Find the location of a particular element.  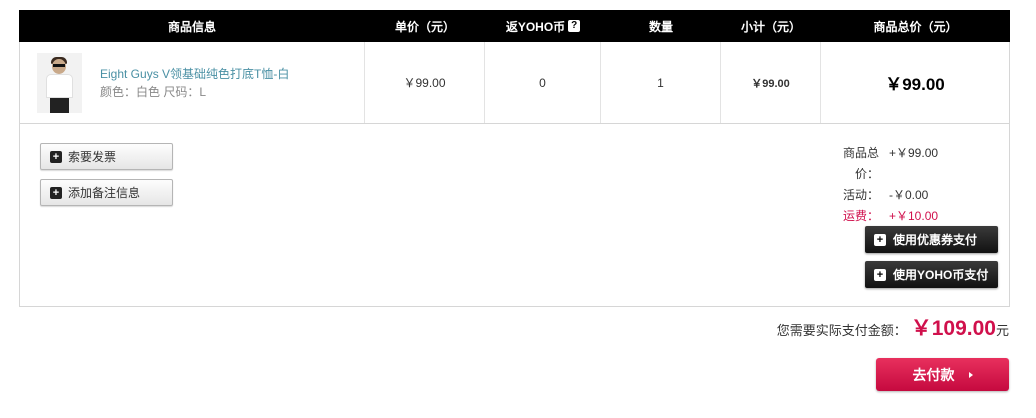

quantity-cell: 1 is located at coordinates (661, 82).